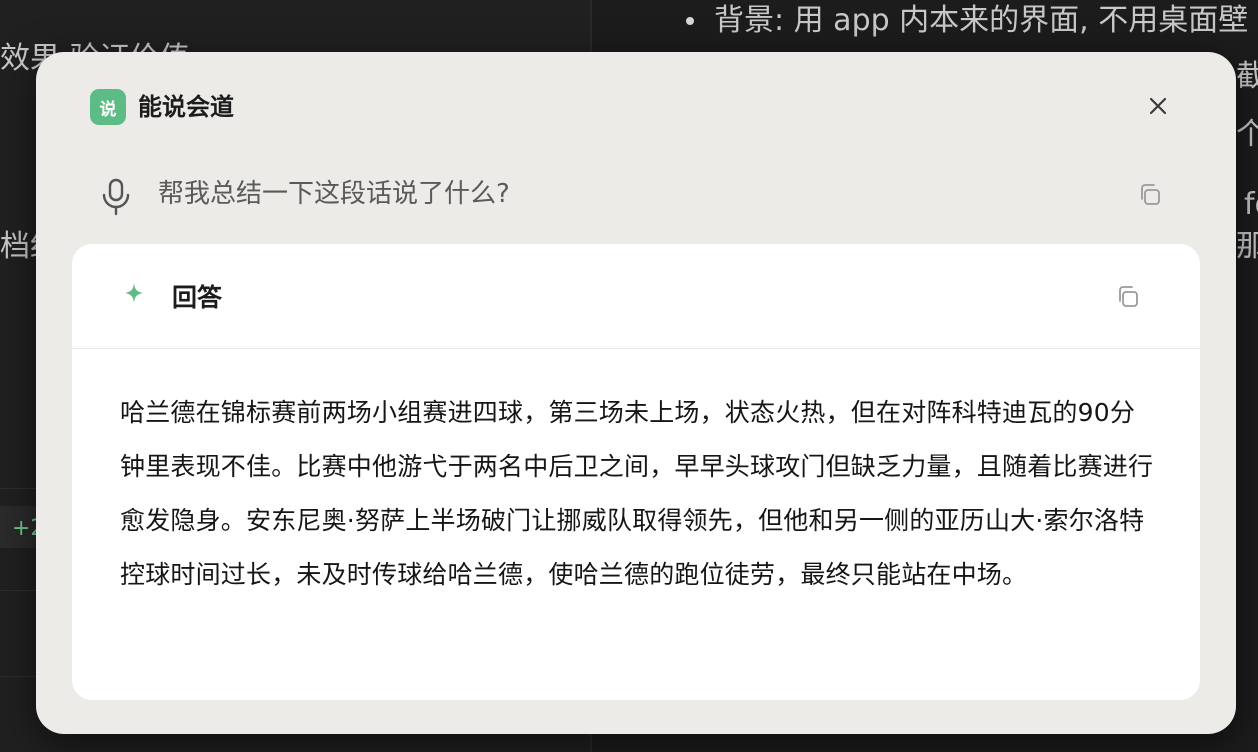 Image resolution: width=1258 pixels, height=752 pixels. I want to click on bullet-dot, so click(690, 21).